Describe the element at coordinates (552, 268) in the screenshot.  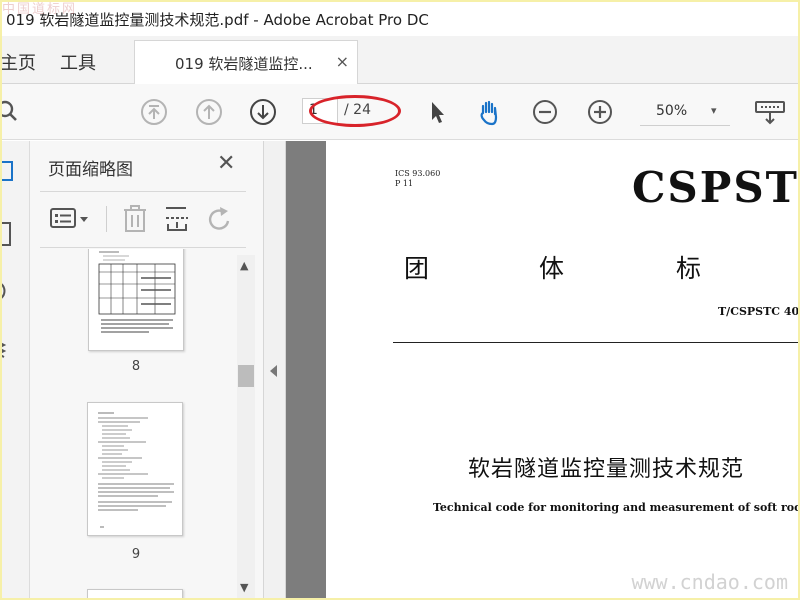
I see `standard-type-char: 体` at that location.